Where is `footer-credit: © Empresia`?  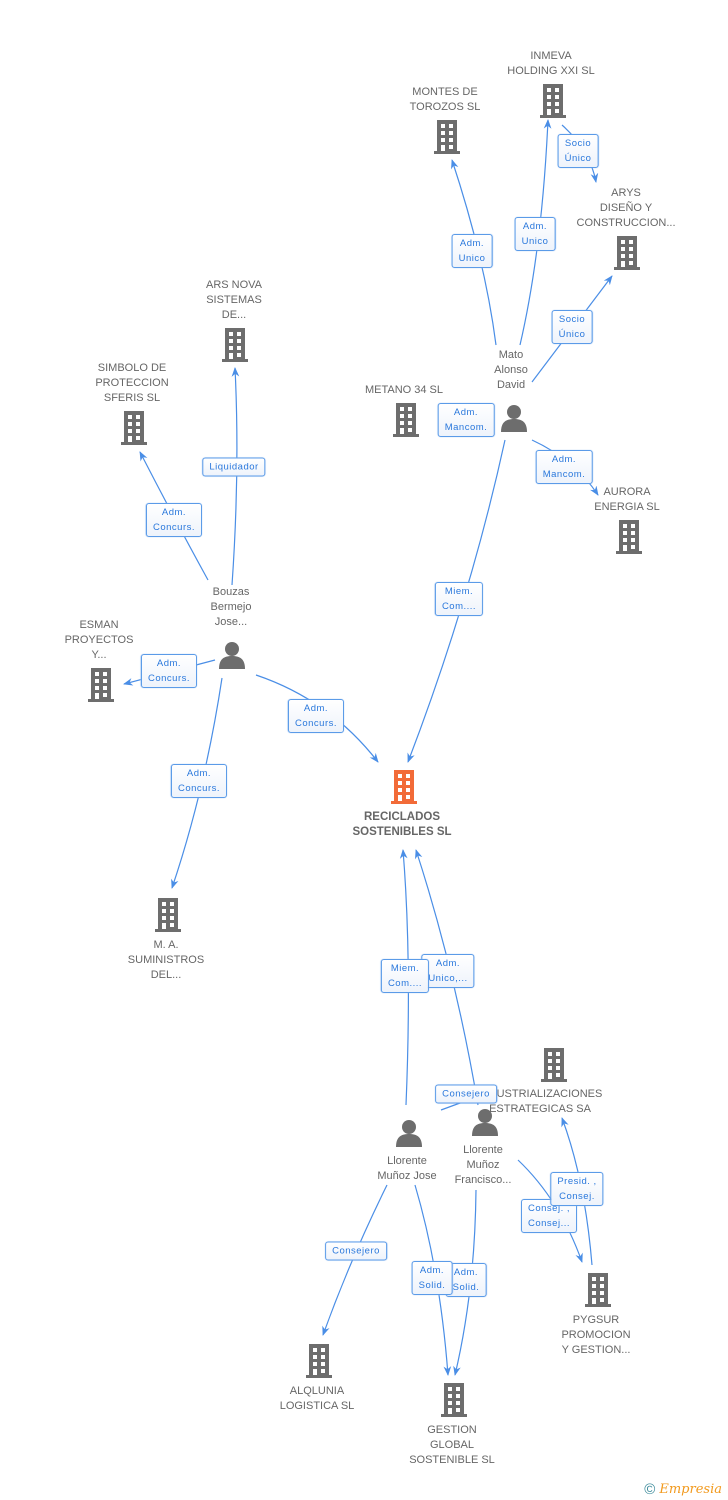 footer-credit: © Empresia is located at coordinates (683, 1489).